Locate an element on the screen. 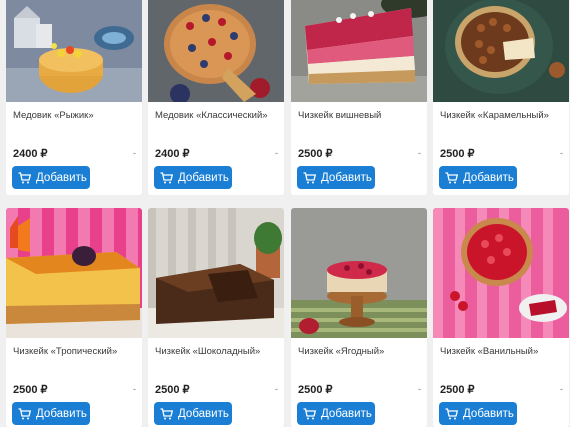  product-card: Чизкейк «Тропический» 2500 ₽ - Добавить is located at coordinates (74, 317).